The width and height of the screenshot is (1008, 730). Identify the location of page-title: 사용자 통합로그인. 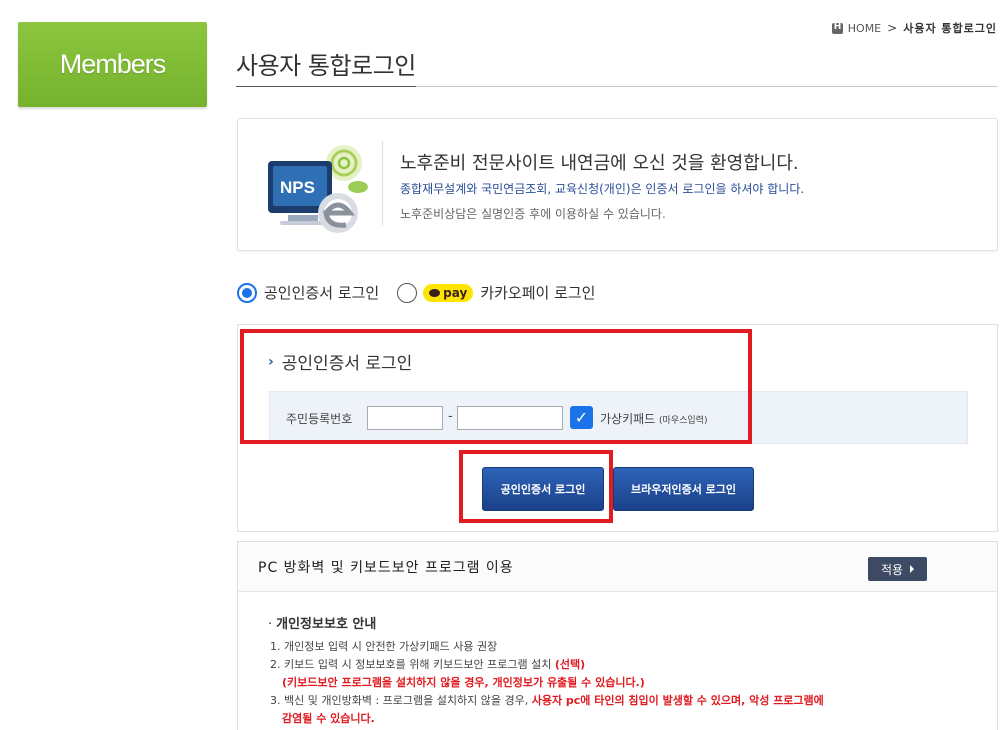
(326, 66).